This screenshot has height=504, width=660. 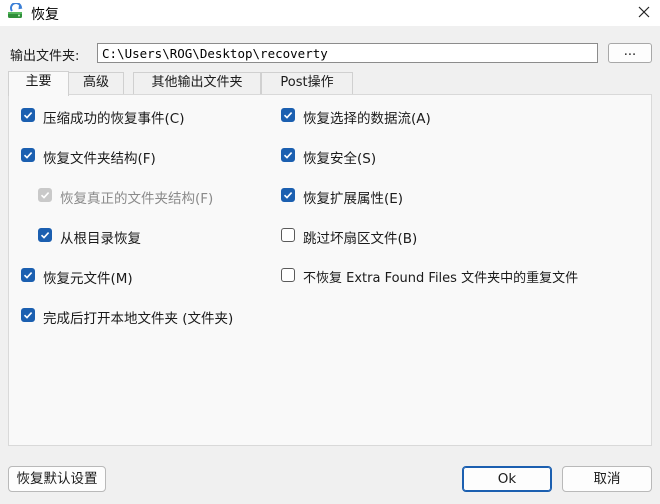 What do you see at coordinates (114, 119) in the screenshot?
I see `option-label: 压缩成功的恢复事件(C)` at bounding box center [114, 119].